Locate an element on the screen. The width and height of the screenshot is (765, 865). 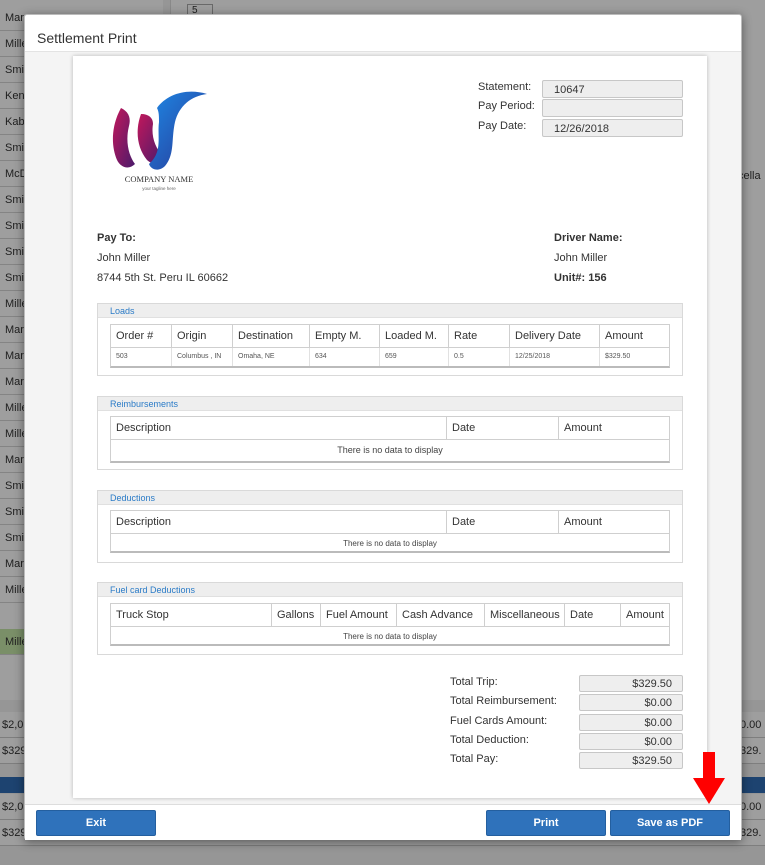
company-logo: COMPANY NAME your tagline here is located at coordinates (159, 140).